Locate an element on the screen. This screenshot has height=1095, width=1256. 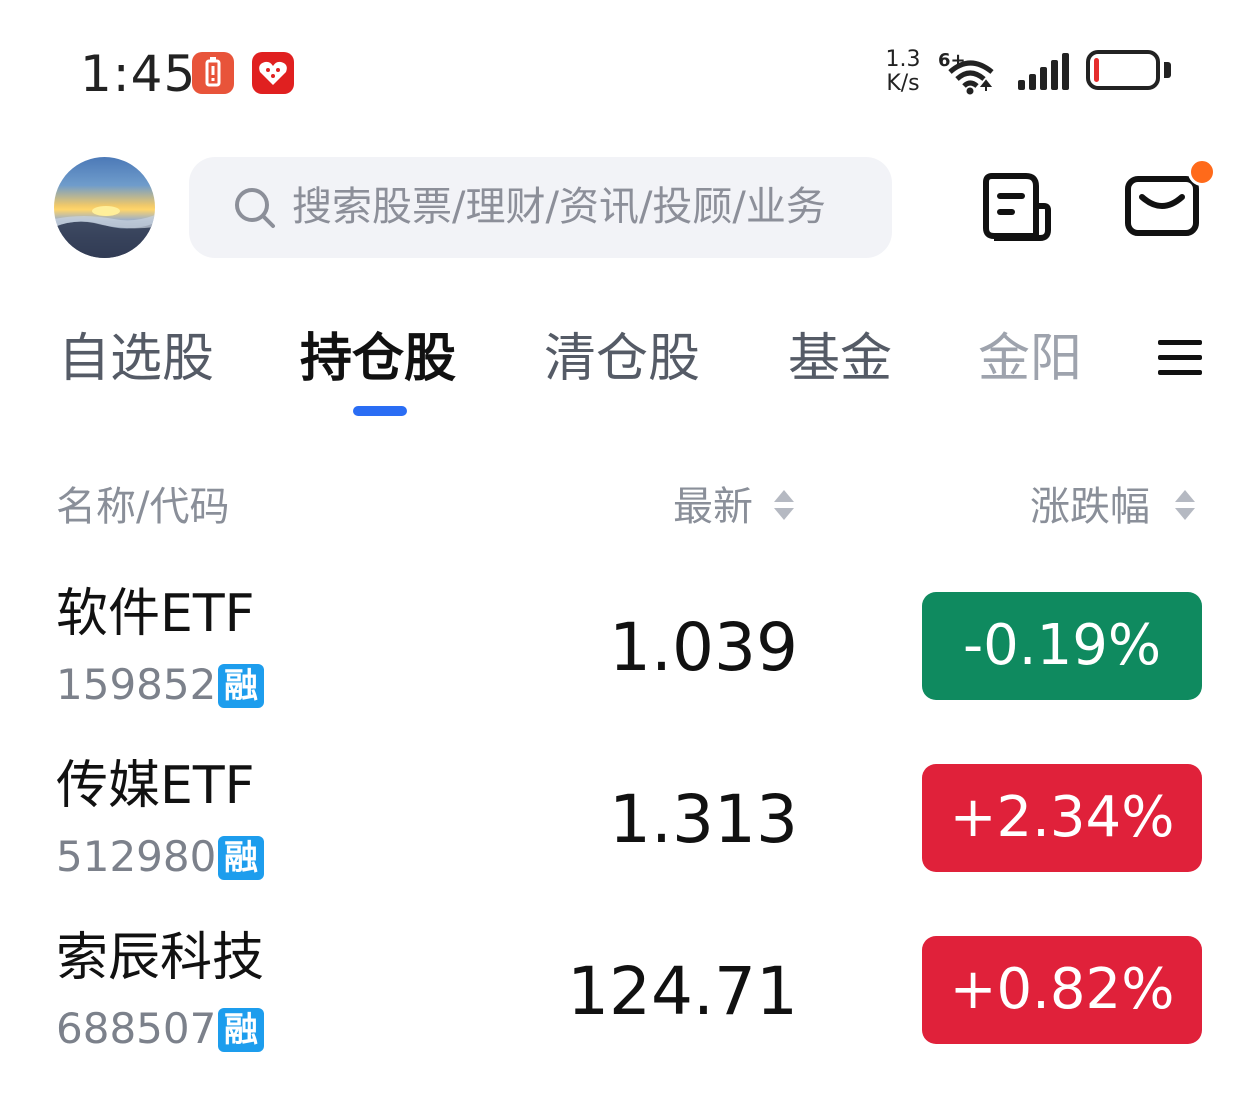
tab-watchlist: 自选股 is located at coordinates (136, 359).